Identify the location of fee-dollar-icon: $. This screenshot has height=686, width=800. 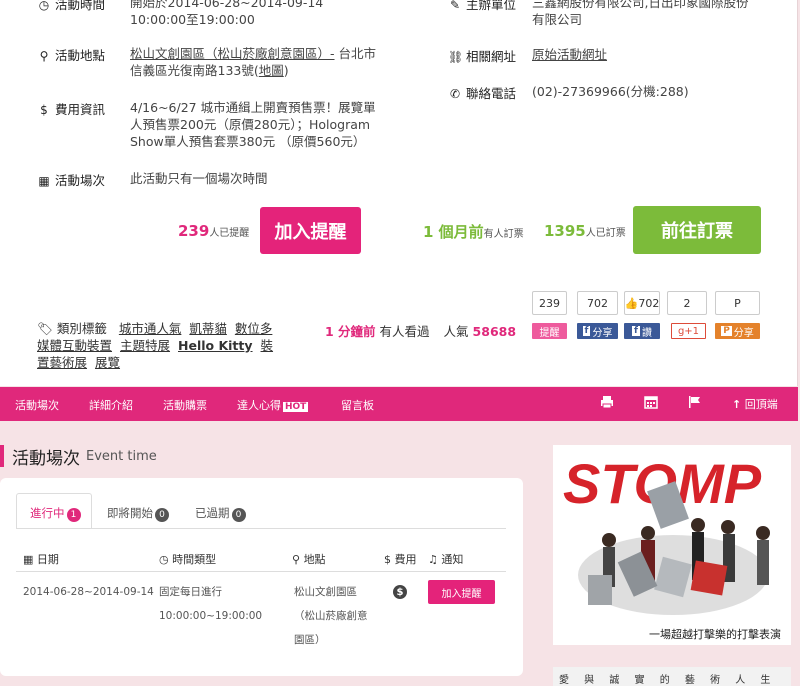
(400, 592).